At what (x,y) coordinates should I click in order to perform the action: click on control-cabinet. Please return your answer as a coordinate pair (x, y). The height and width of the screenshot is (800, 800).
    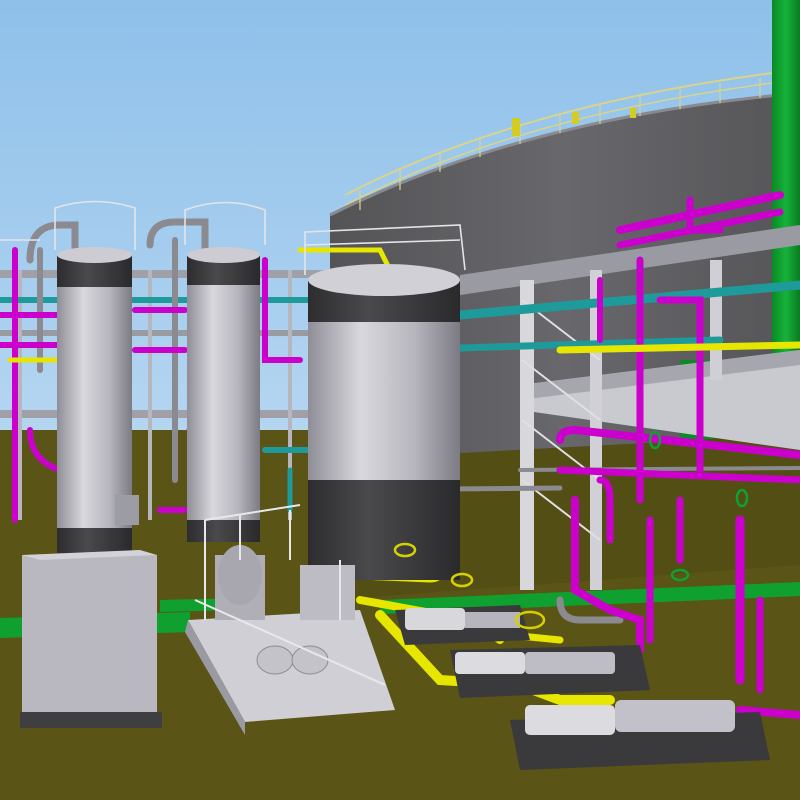
    Looking at the image, I should click on (91, 639).